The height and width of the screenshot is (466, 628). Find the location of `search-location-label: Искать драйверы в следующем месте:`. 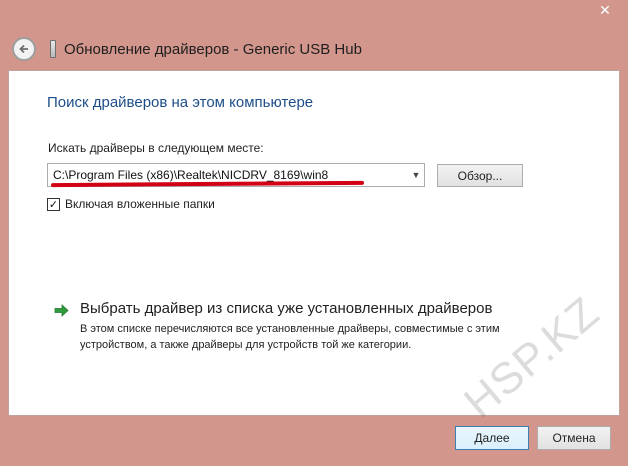

search-location-label: Искать драйверы в следующем месте: is located at coordinates (156, 148).